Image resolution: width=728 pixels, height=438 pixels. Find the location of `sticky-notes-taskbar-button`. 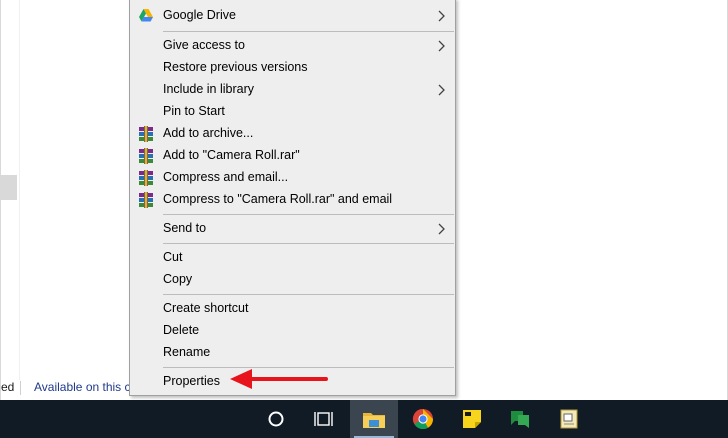

sticky-notes-taskbar-button is located at coordinates (472, 419).